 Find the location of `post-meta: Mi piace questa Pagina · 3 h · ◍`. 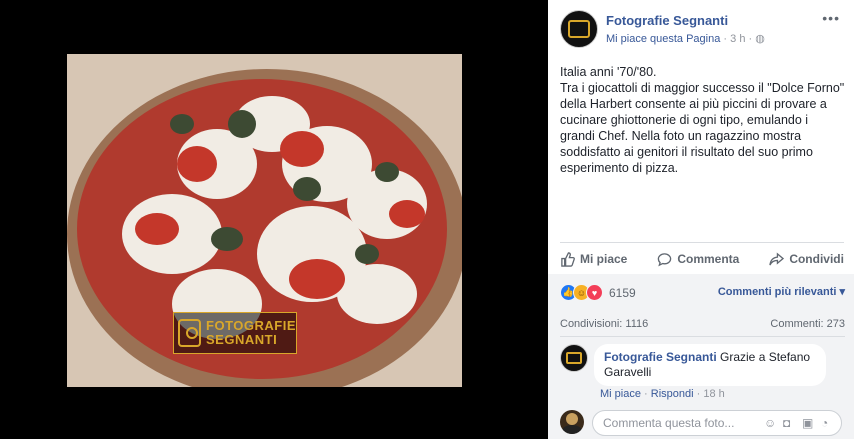

post-meta: Mi piace questa Pagina · 3 h · ◍ is located at coordinates (685, 38).